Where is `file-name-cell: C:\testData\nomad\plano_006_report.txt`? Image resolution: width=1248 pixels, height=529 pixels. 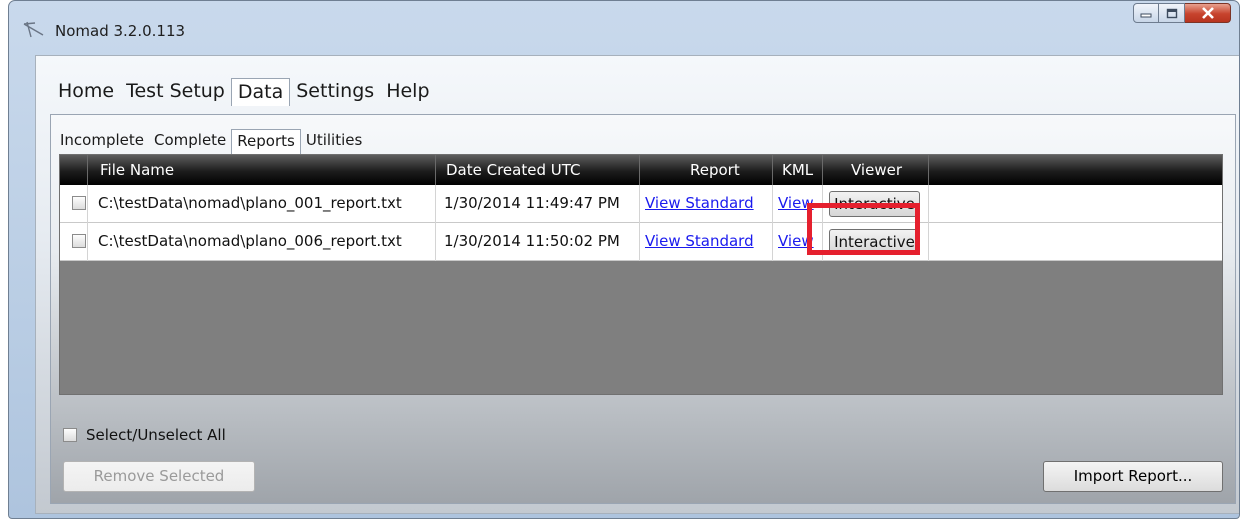
file-name-cell: C:\testData\nomad\plano_006_report.txt is located at coordinates (262, 242).